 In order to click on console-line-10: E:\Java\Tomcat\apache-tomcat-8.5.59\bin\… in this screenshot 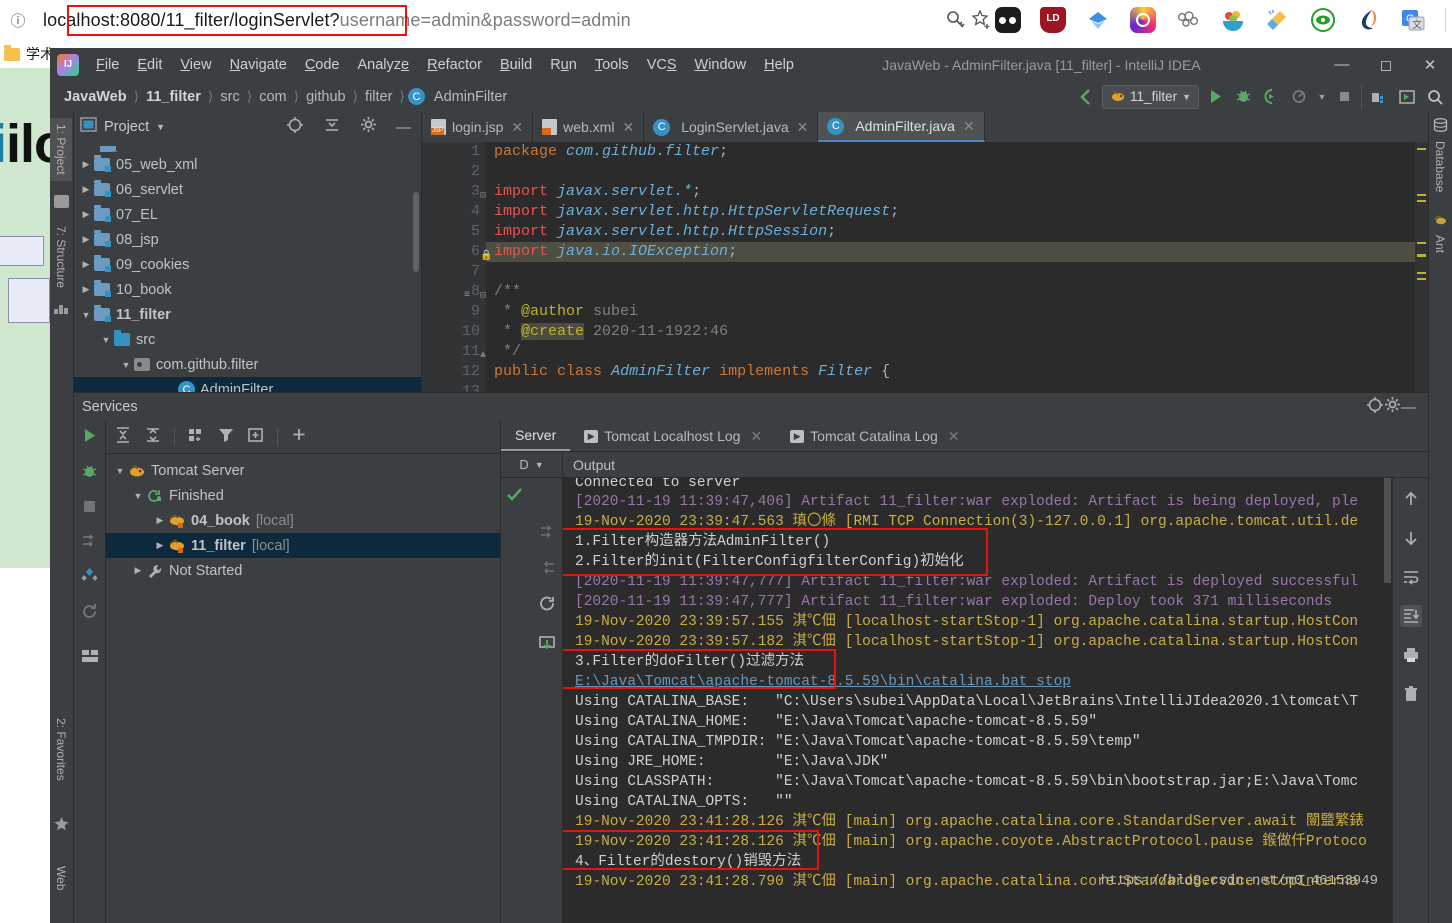, I will do `click(983, 682)`.